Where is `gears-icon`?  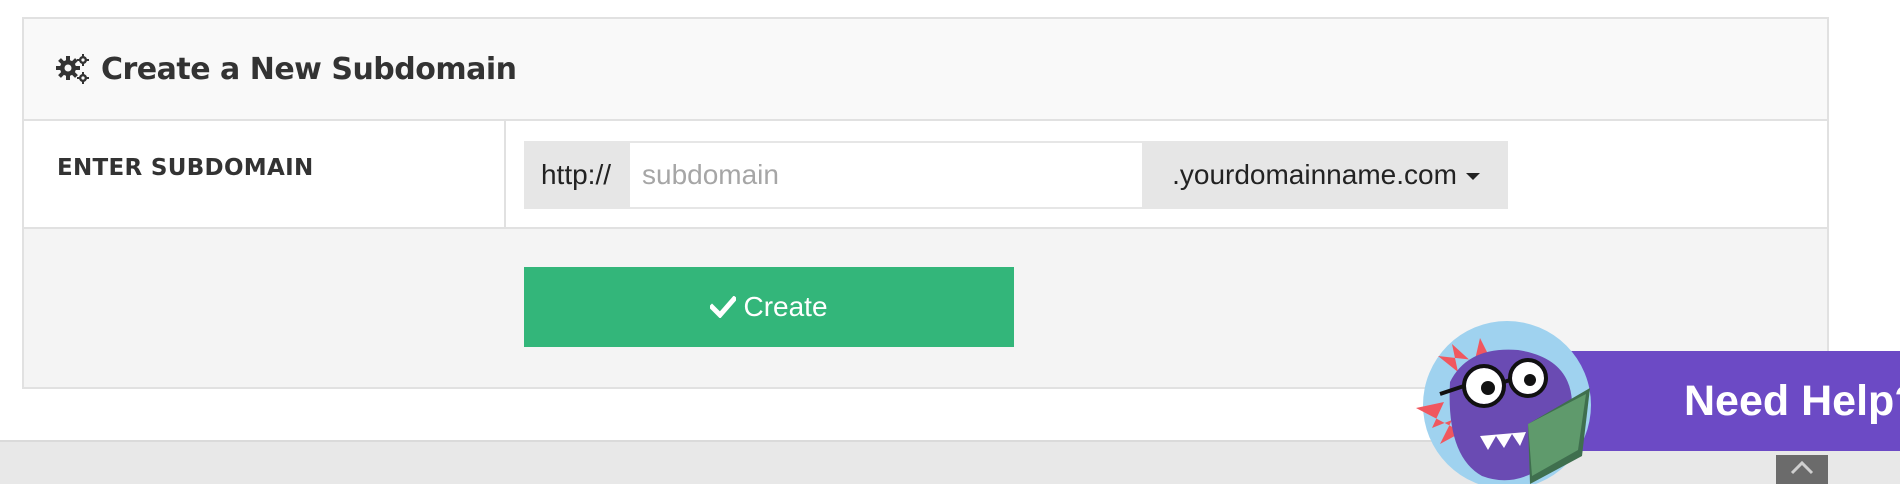
gears-icon is located at coordinates (72, 69).